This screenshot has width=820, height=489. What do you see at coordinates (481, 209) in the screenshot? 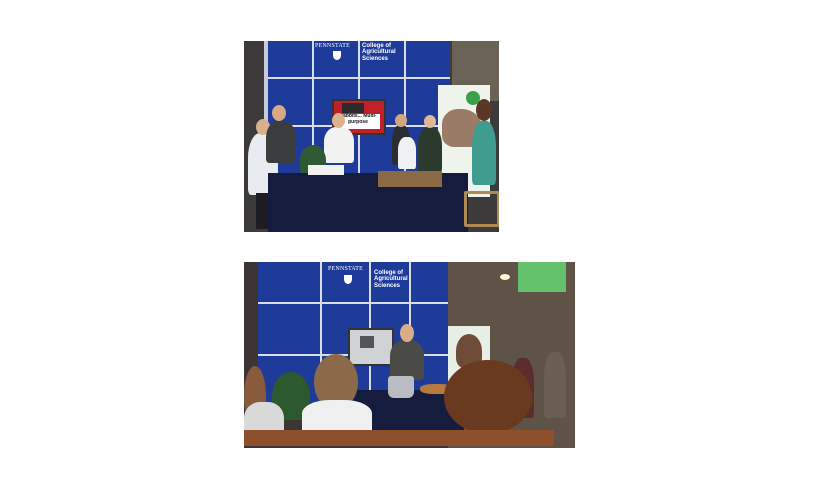
I see `stool` at bounding box center [481, 209].